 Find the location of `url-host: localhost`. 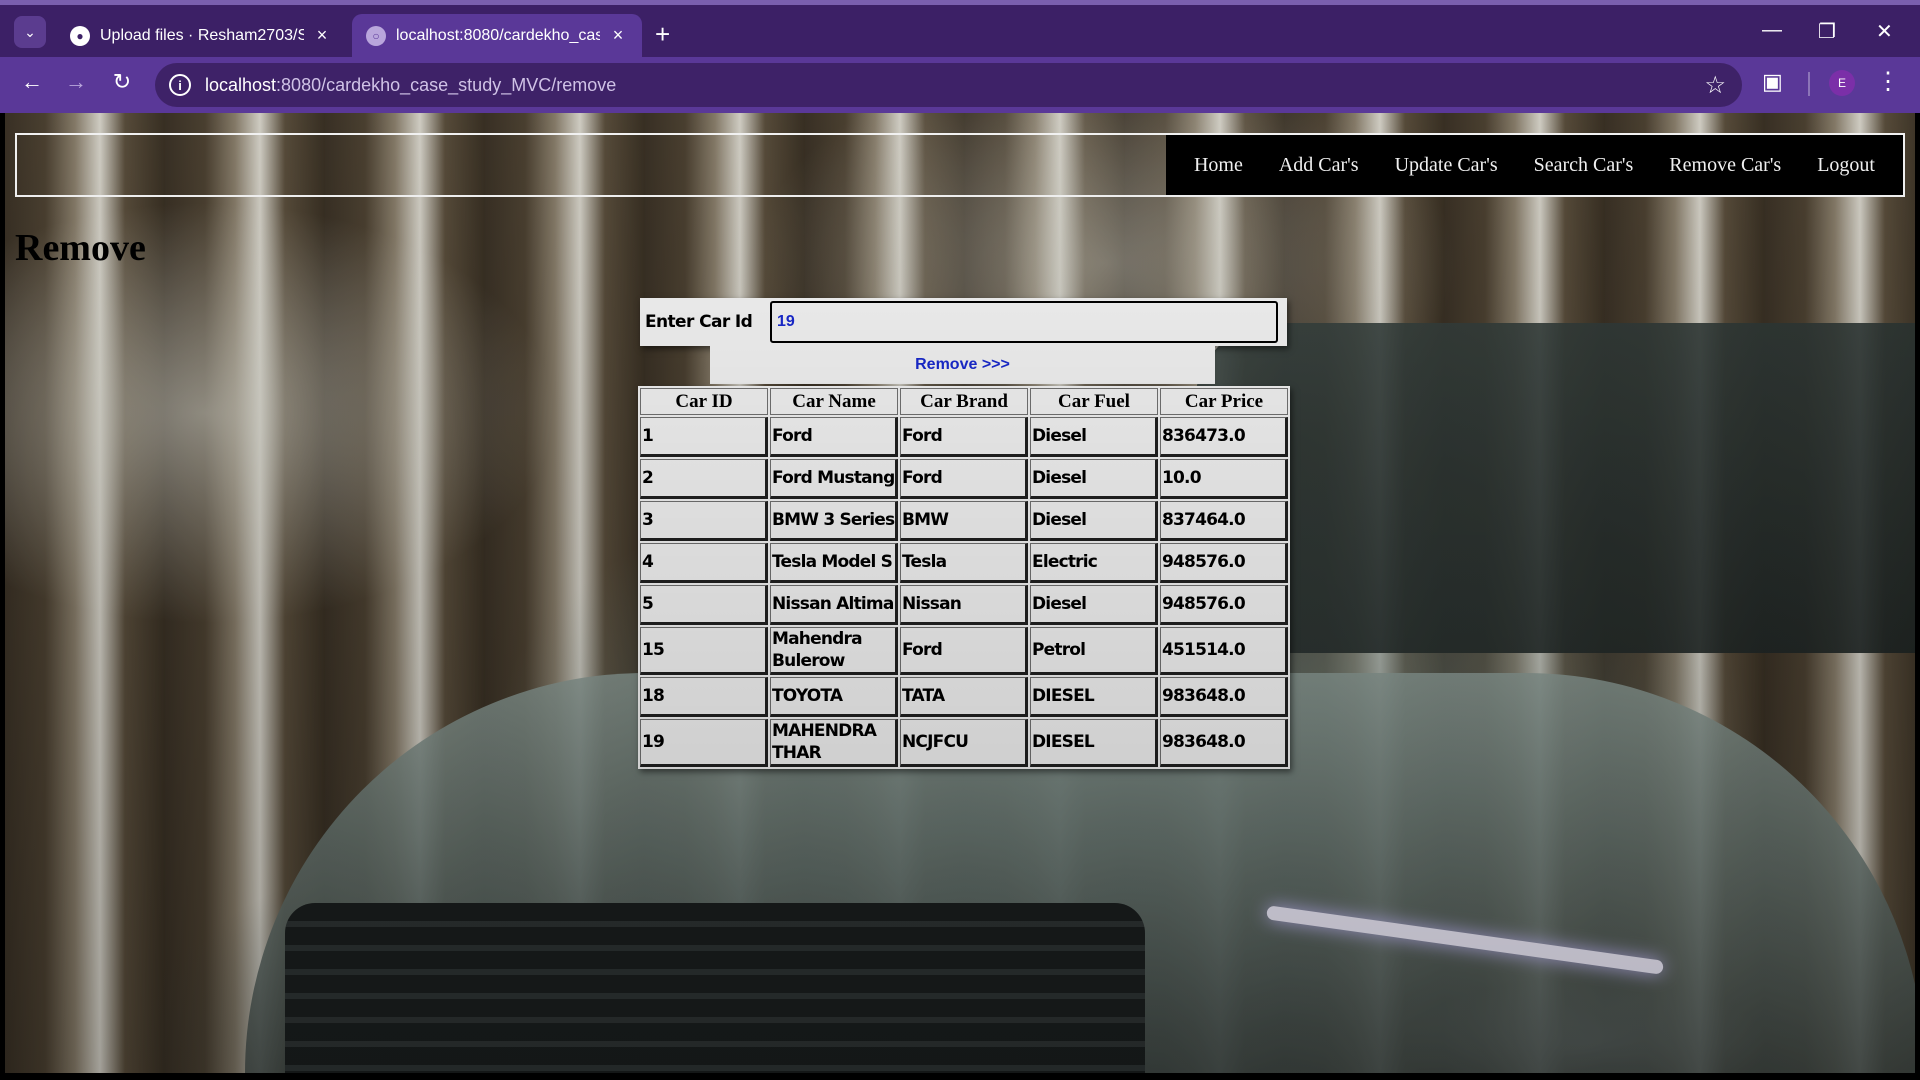

url-host: localhost is located at coordinates (241, 84).